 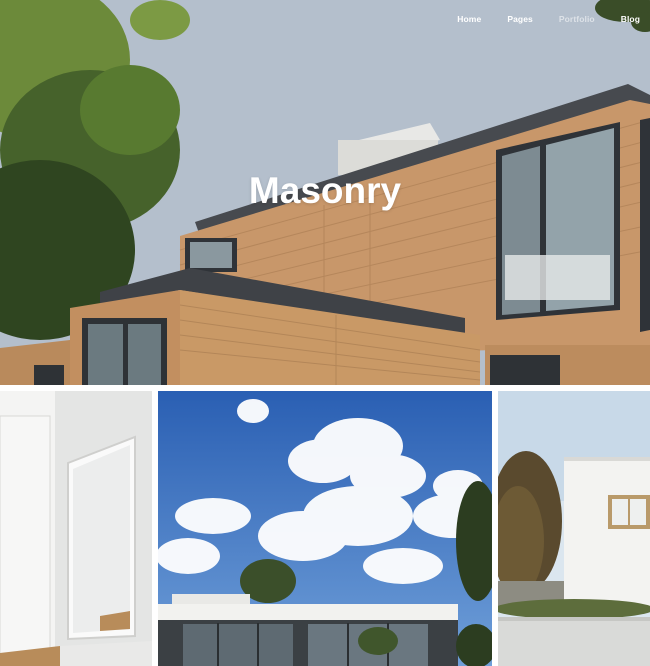 I want to click on nav-portfolio-link: Portfolio, so click(x=577, y=19).